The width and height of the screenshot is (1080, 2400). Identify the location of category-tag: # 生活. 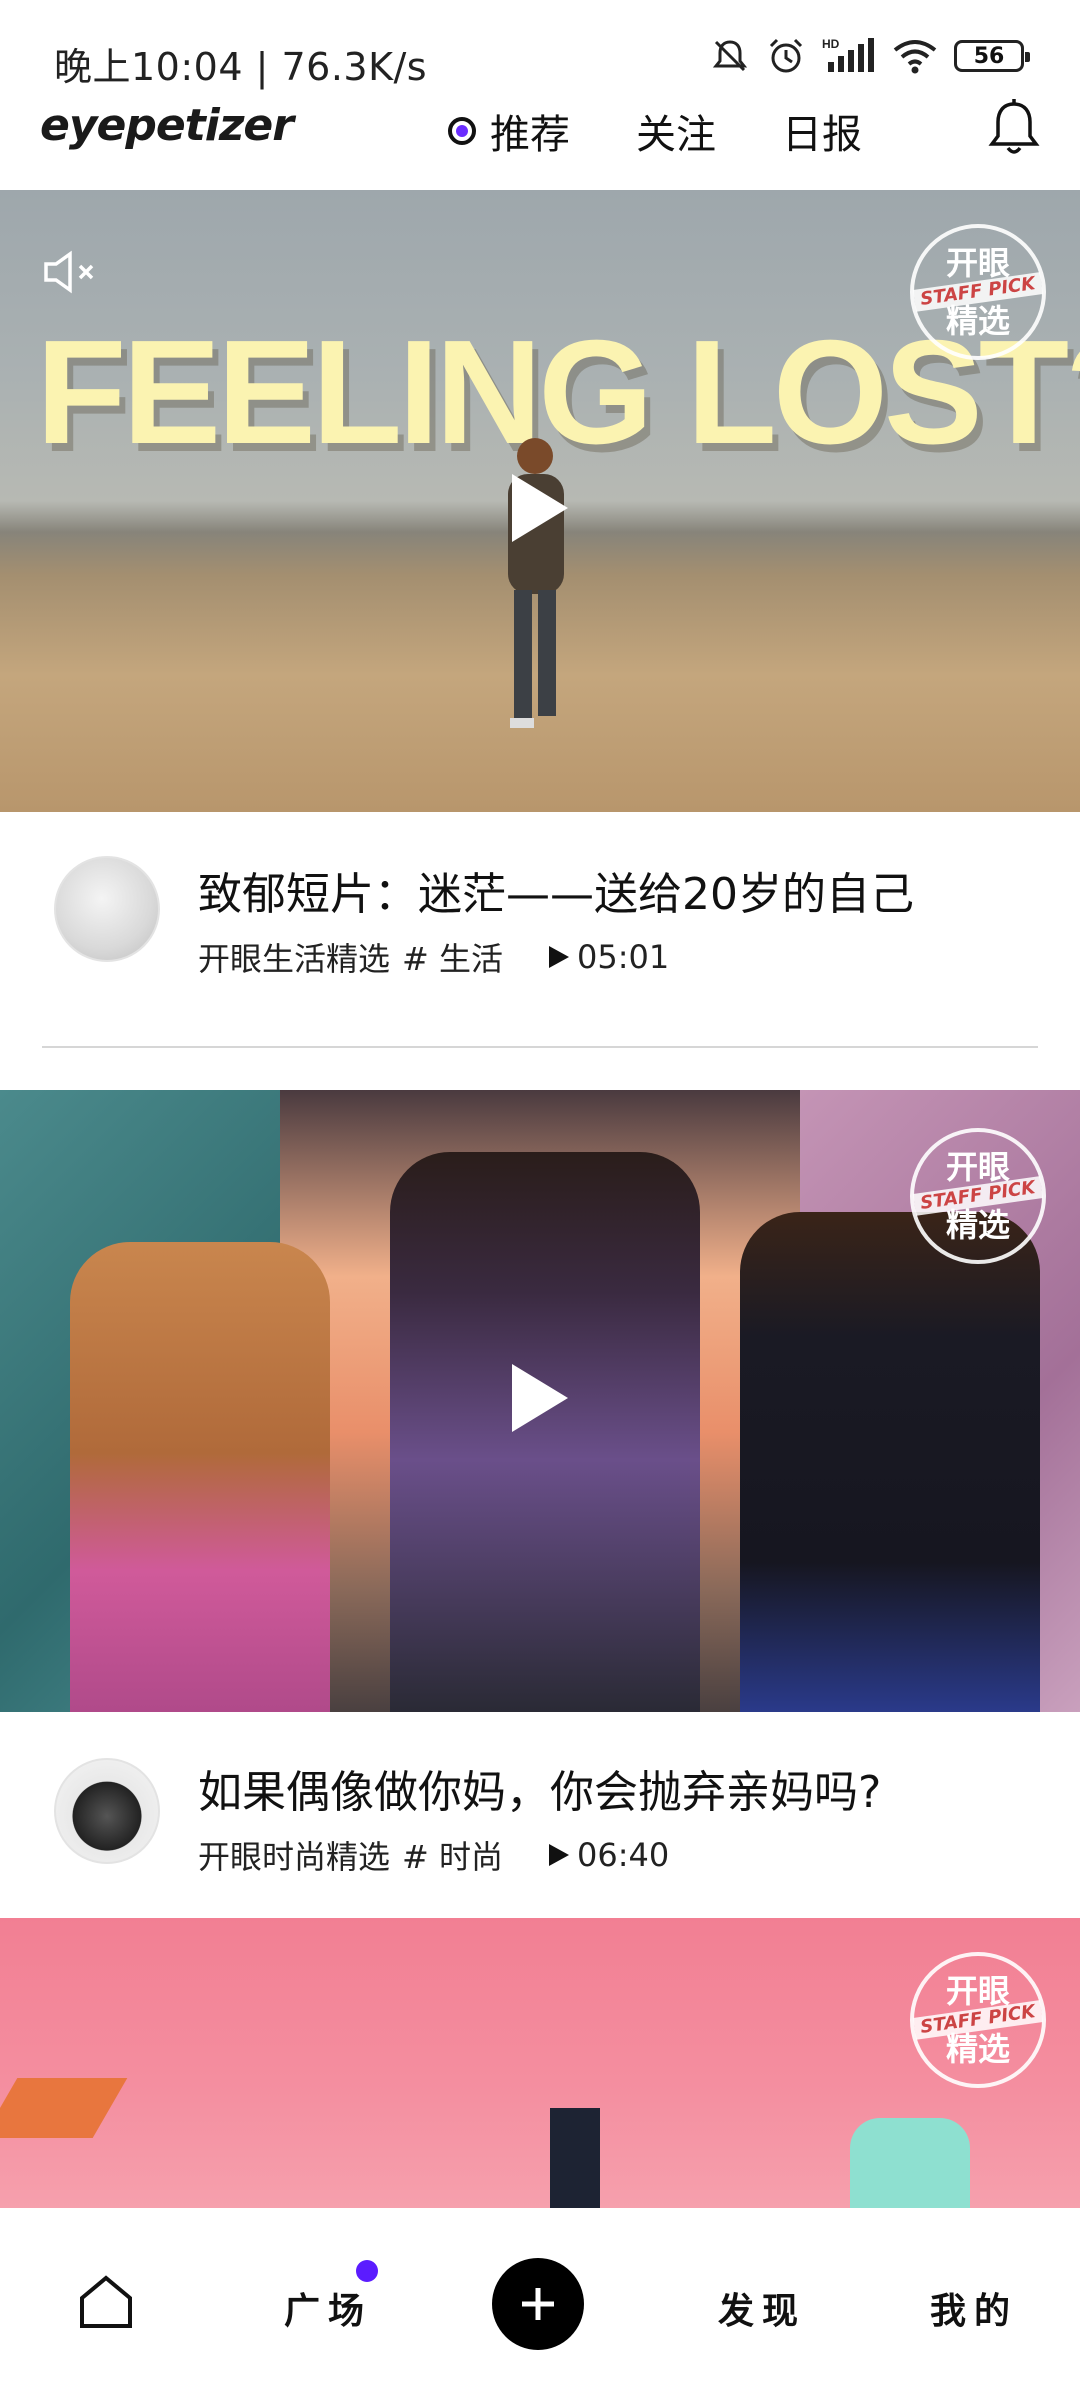
(452, 957).